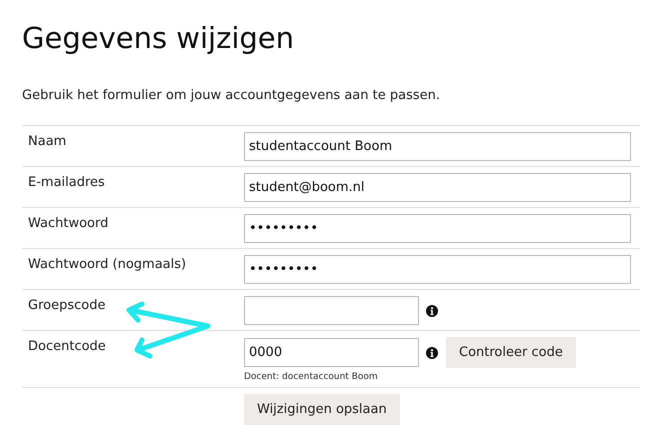 The image size is (650, 446). What do you see at coordinates (311, 377) in the screenshot?
I see `teacher-note: Docent: docentaccount Boom` at bounding box center [311, 377].